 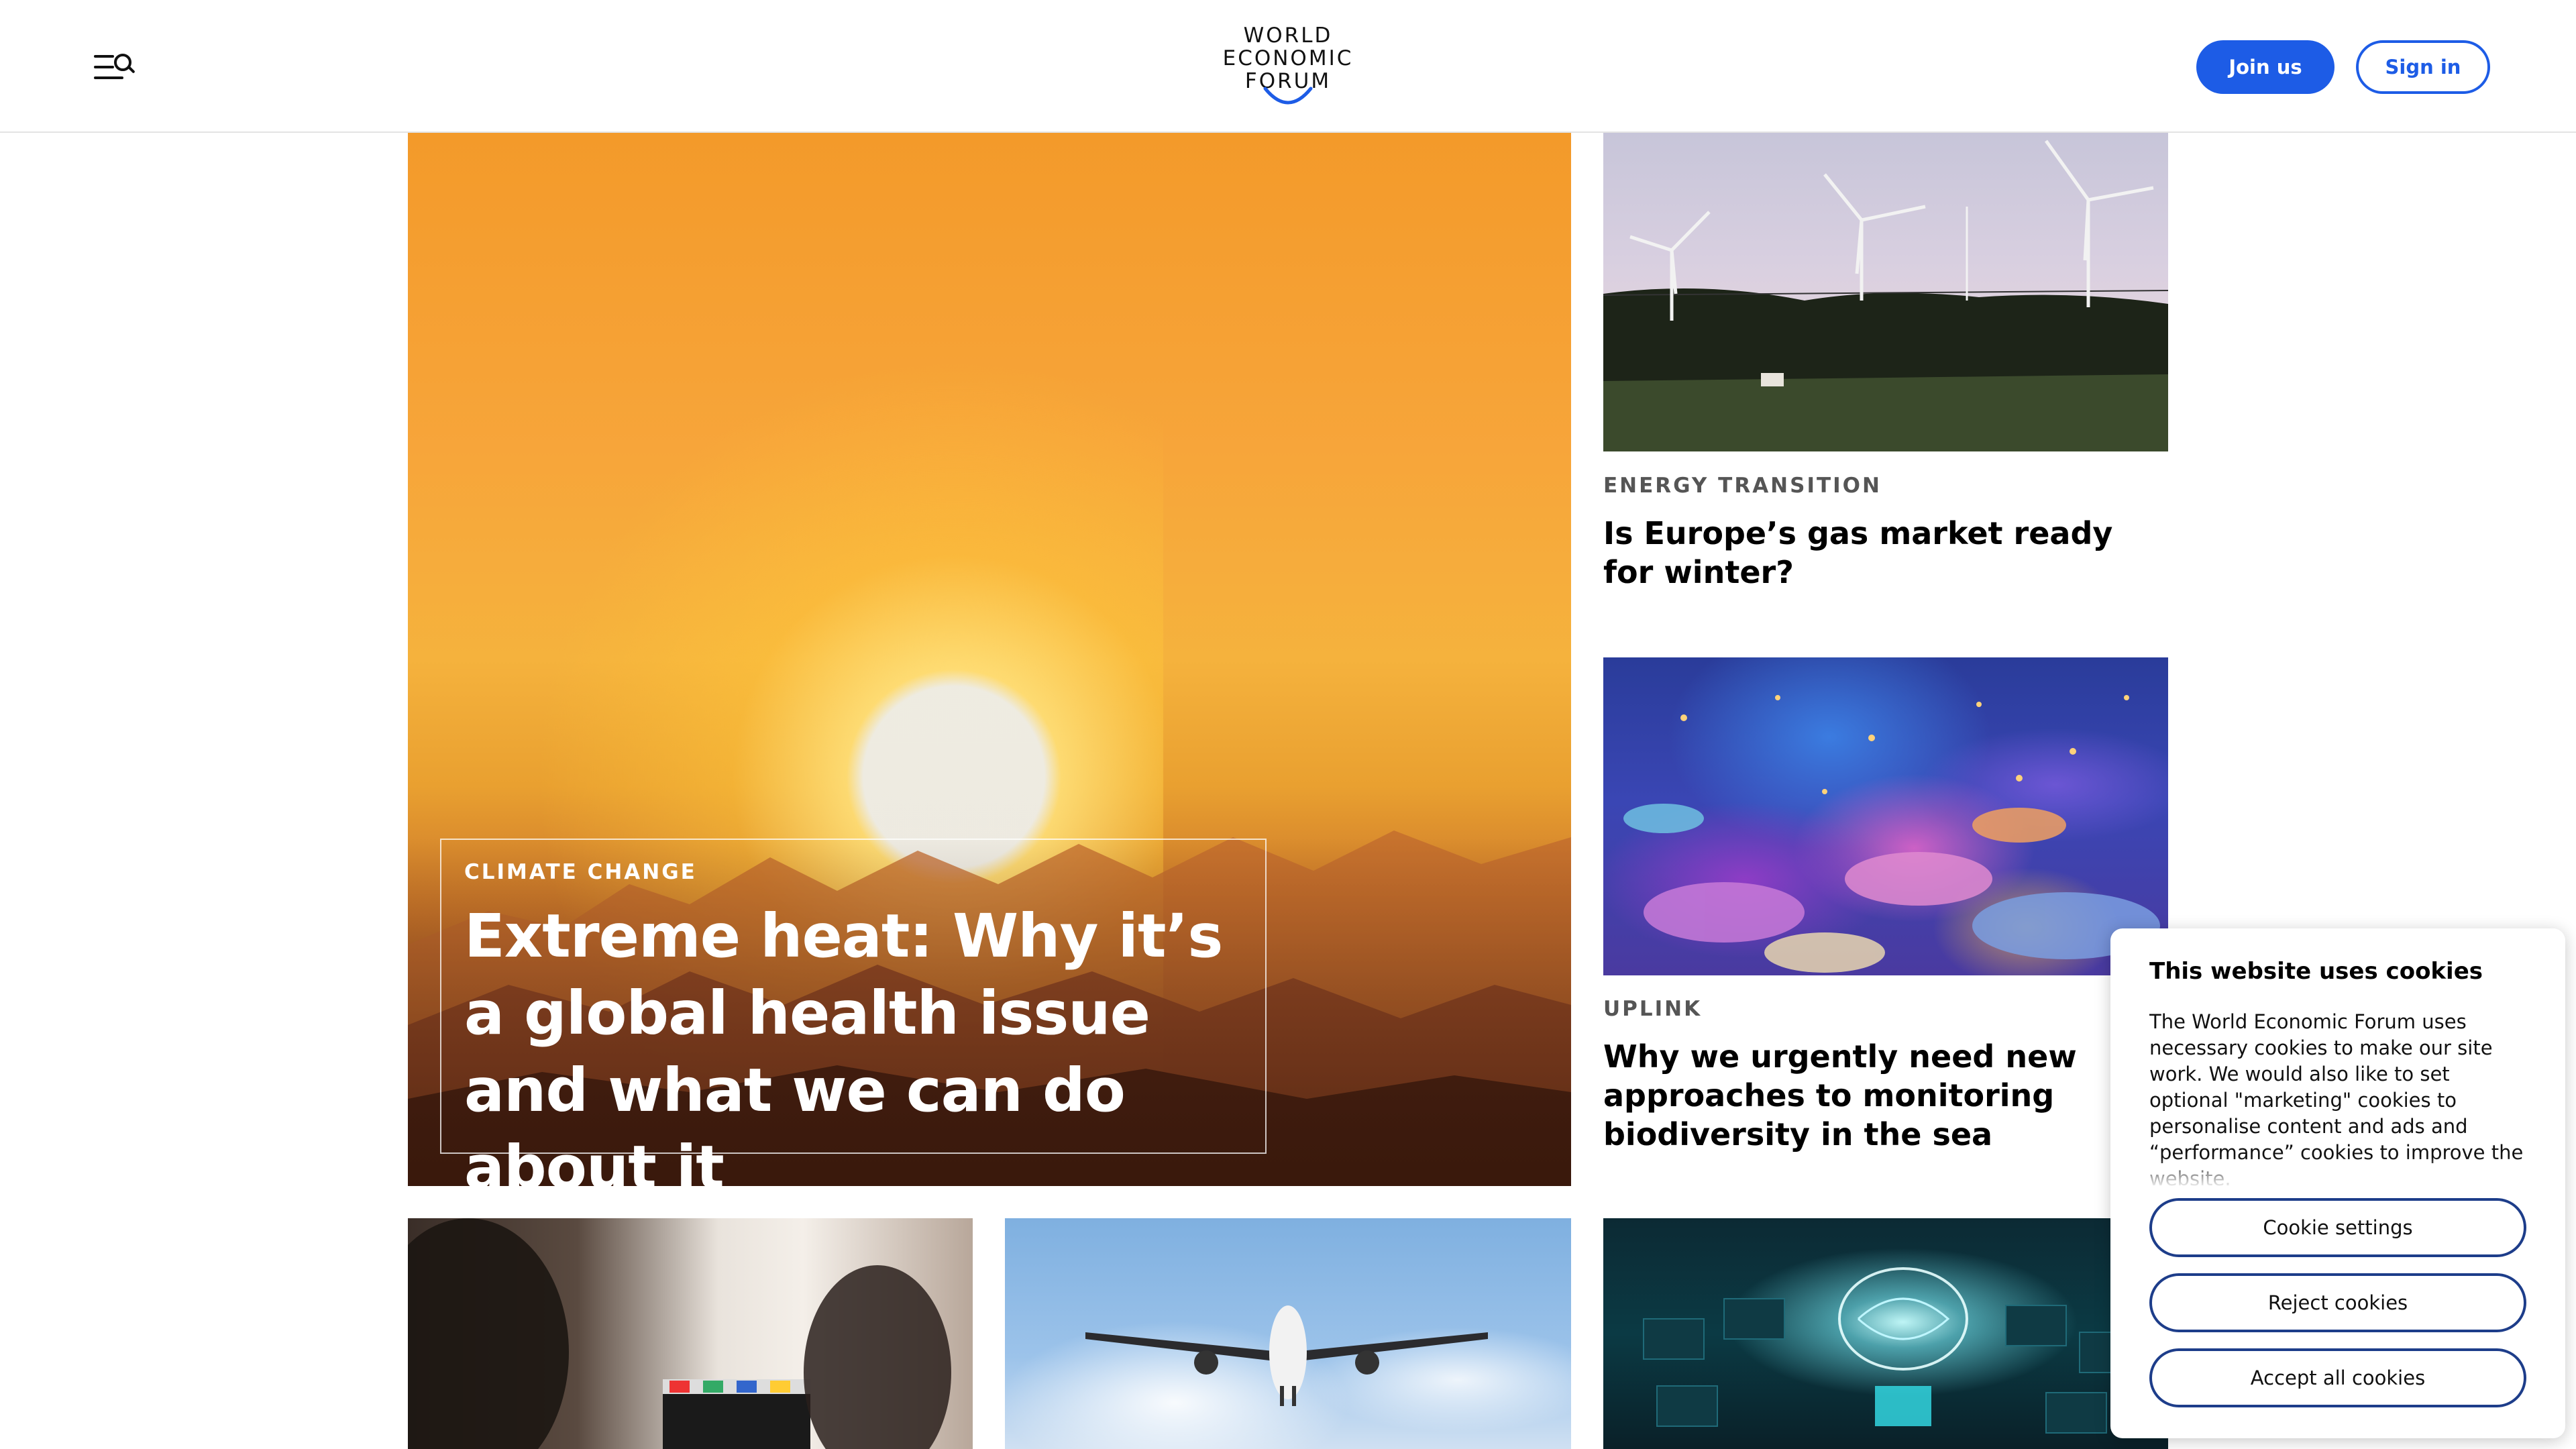 I want to click on wef-logo: WORLD ECONOMIC FORUM, so click(x=1288, y=67).